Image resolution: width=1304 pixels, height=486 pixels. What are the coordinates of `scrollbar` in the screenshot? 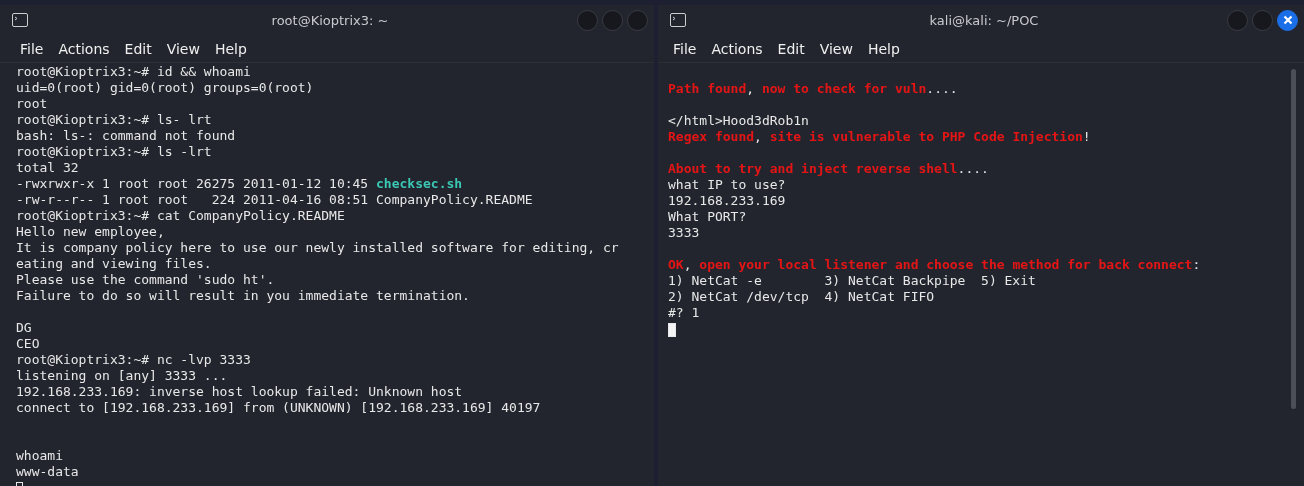 It's located at (1293, 239).